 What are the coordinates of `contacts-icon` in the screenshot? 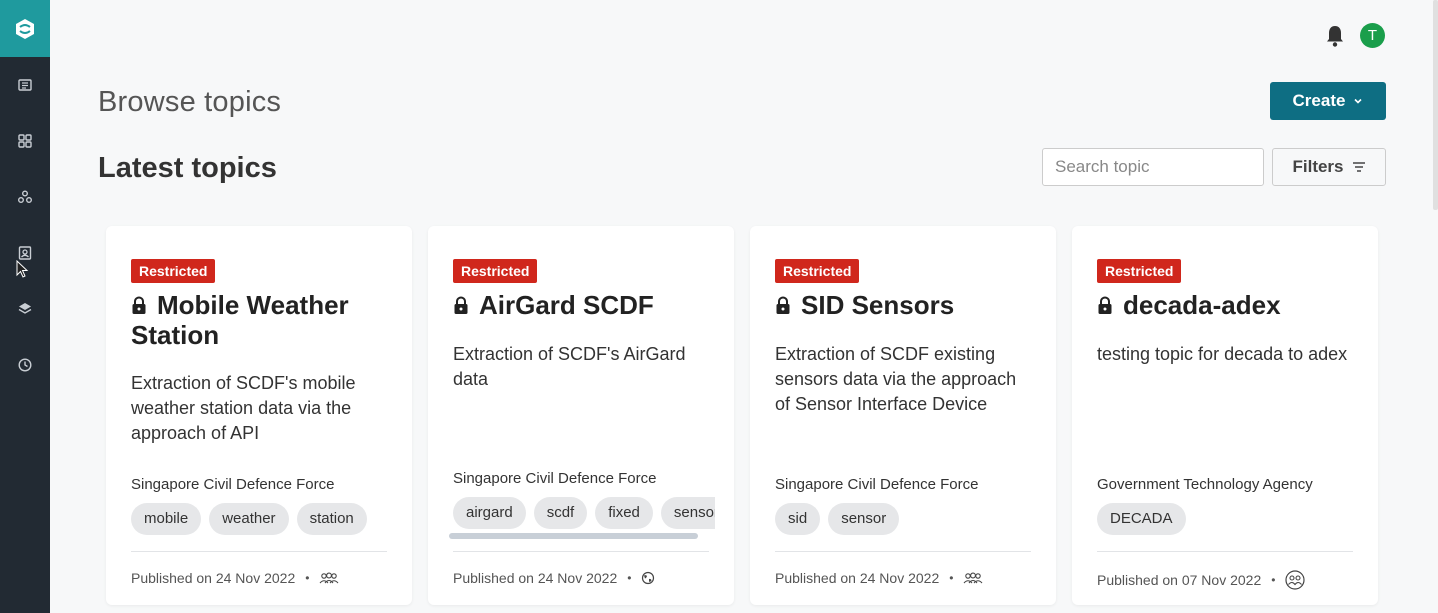 It's located at (25, 253).